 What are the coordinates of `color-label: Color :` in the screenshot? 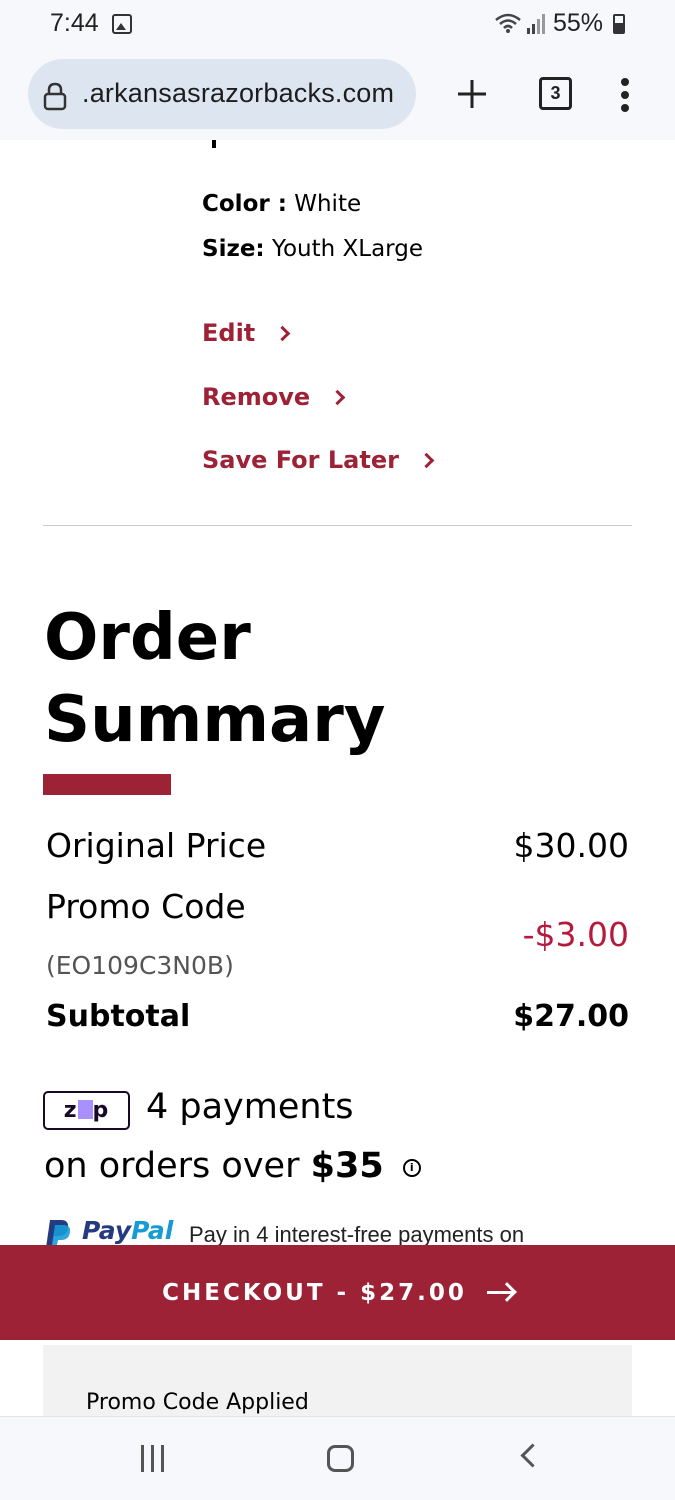 It's located at (244, 204).